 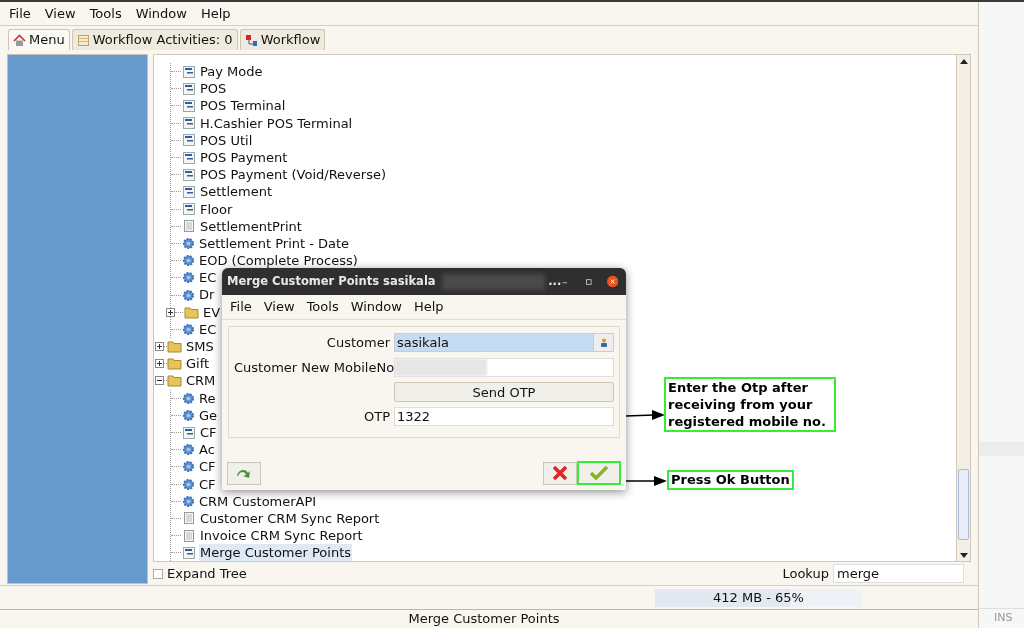 What do you see at coordinates (159, 381) in the screenshot?
I see `collapse-icon` at bounding box center [159, 381].